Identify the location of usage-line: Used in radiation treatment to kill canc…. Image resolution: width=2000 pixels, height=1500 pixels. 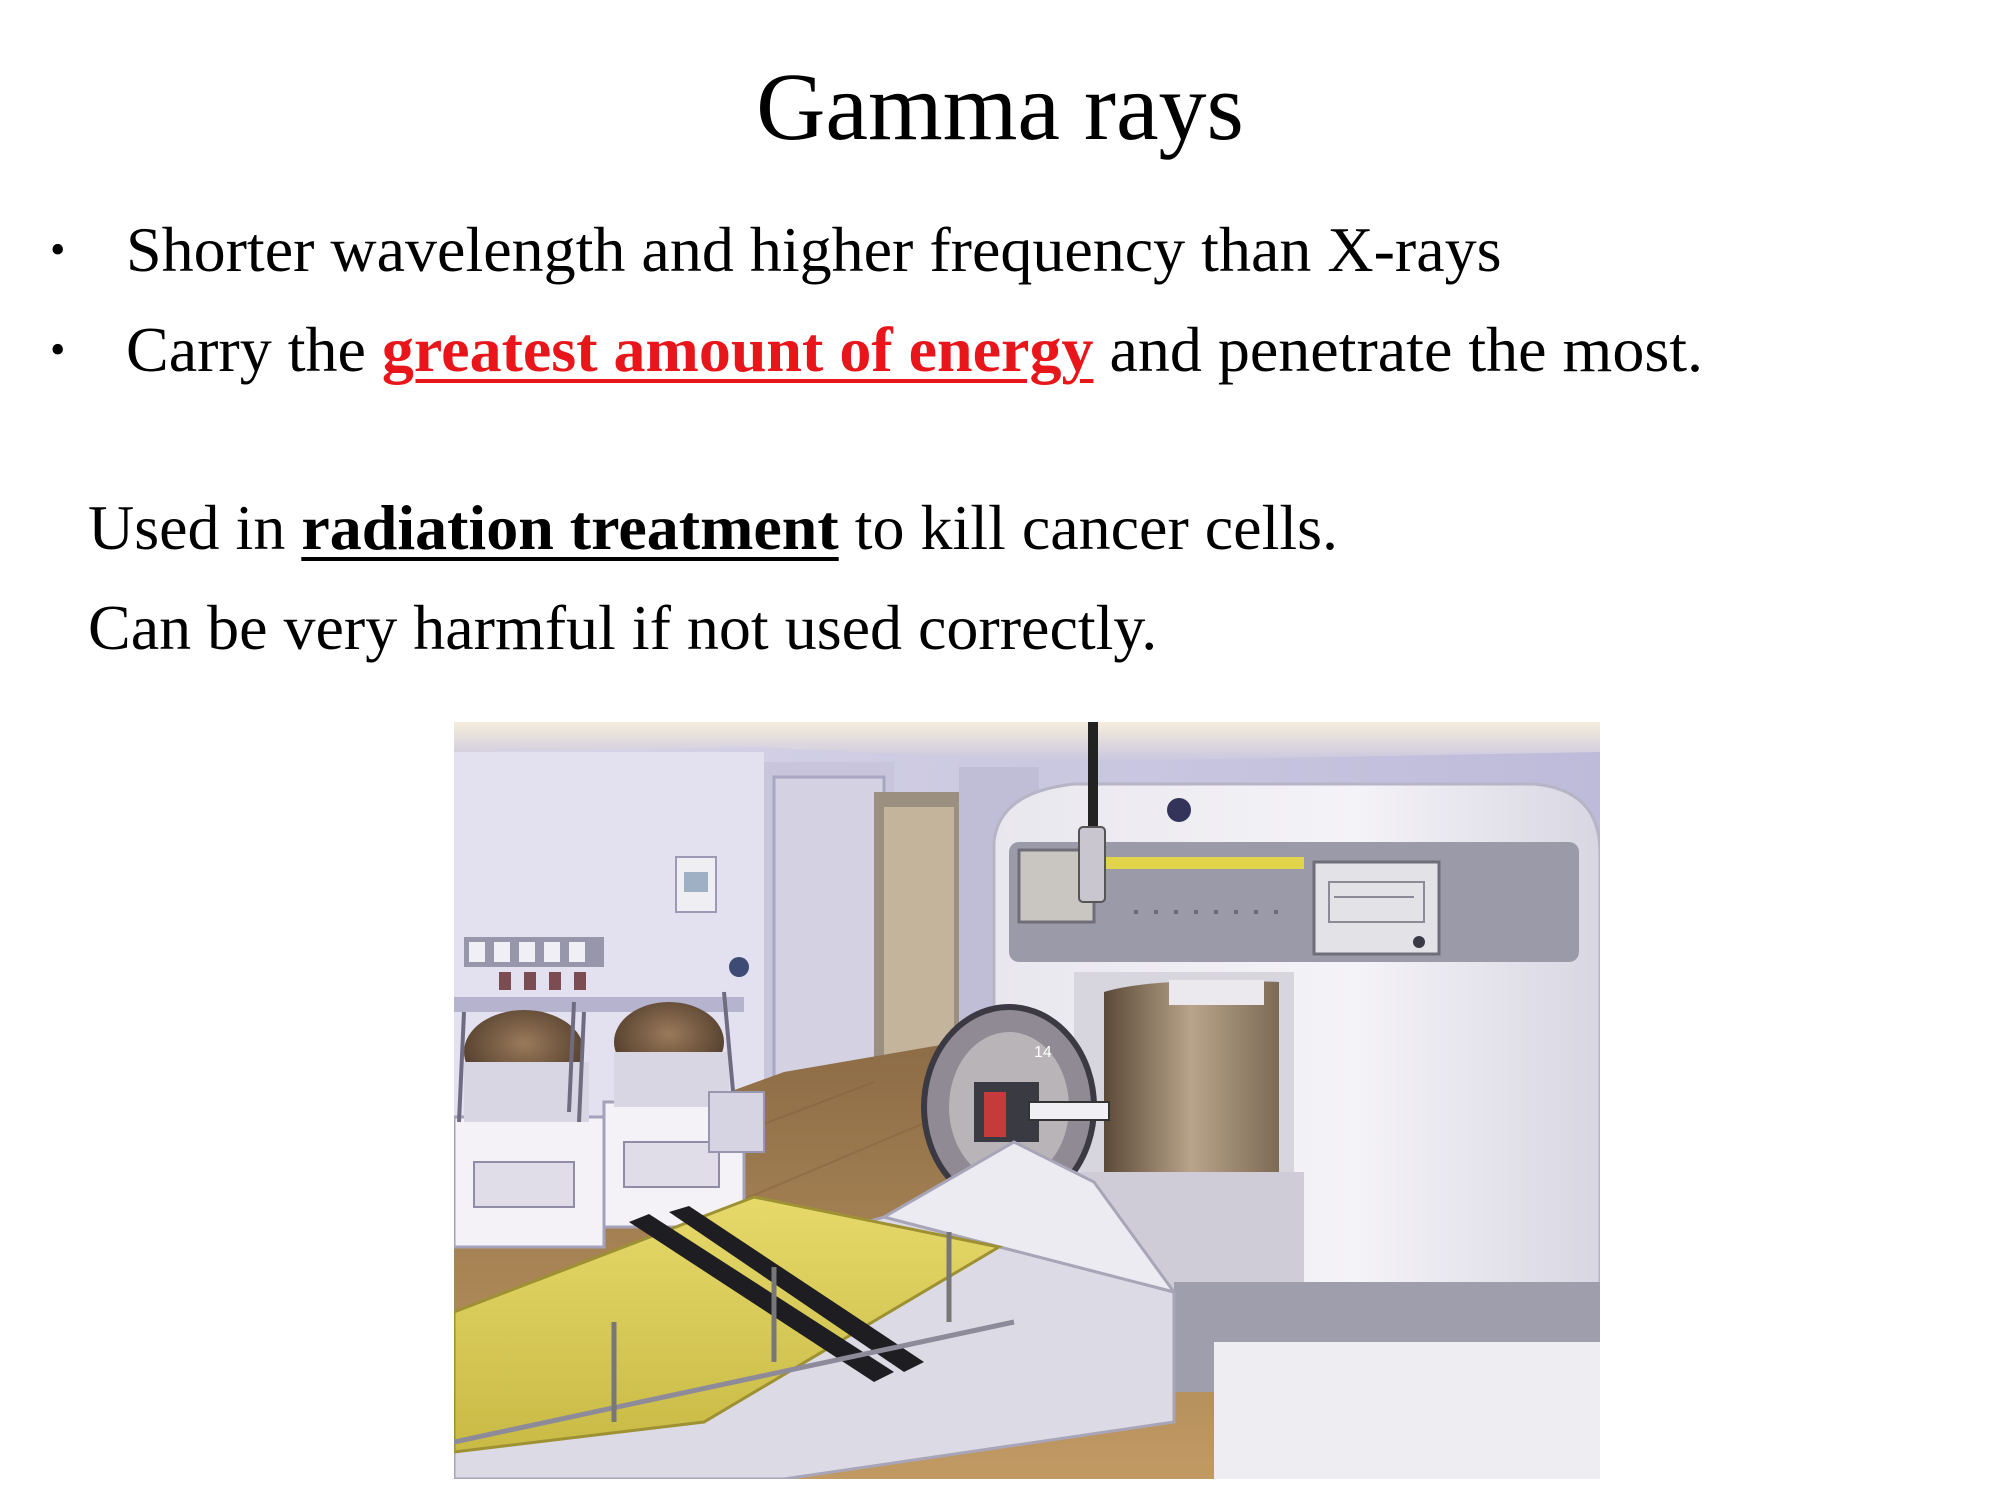
(713, 528).